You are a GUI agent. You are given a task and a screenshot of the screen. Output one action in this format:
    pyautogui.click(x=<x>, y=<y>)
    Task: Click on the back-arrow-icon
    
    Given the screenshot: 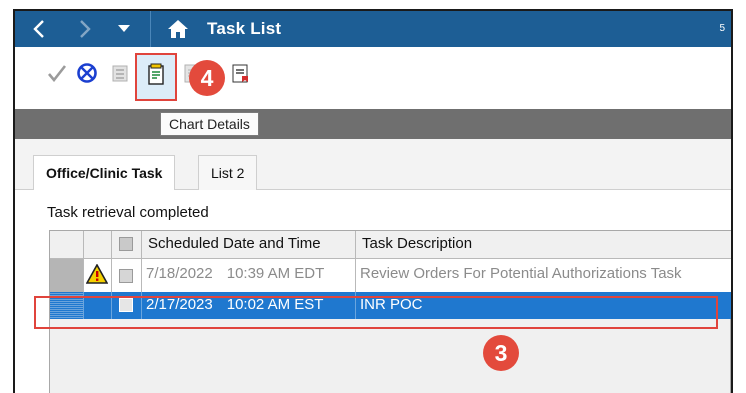 What is the action you would take?
    pyautogui.click(x=39, y=29)
    